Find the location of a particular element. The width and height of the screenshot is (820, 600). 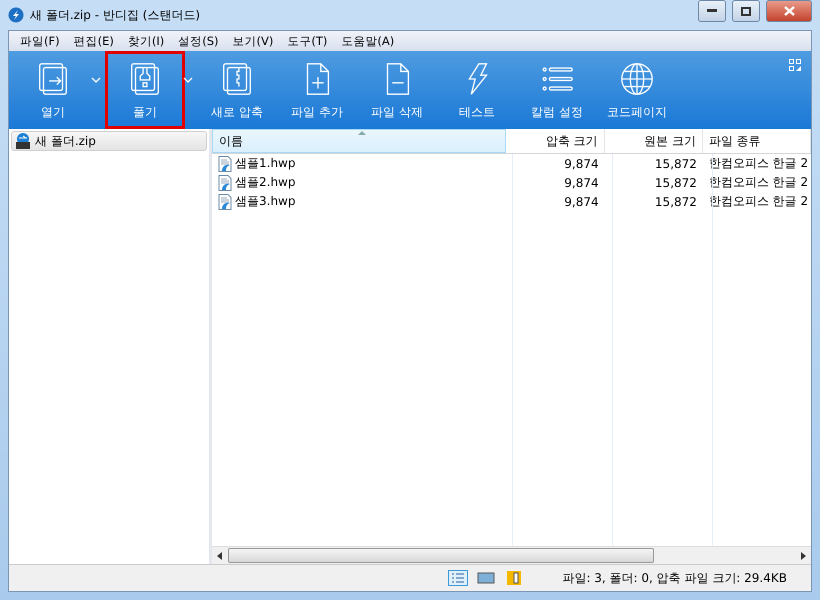

column-header: 이름 is located at coordinates (359, 141).